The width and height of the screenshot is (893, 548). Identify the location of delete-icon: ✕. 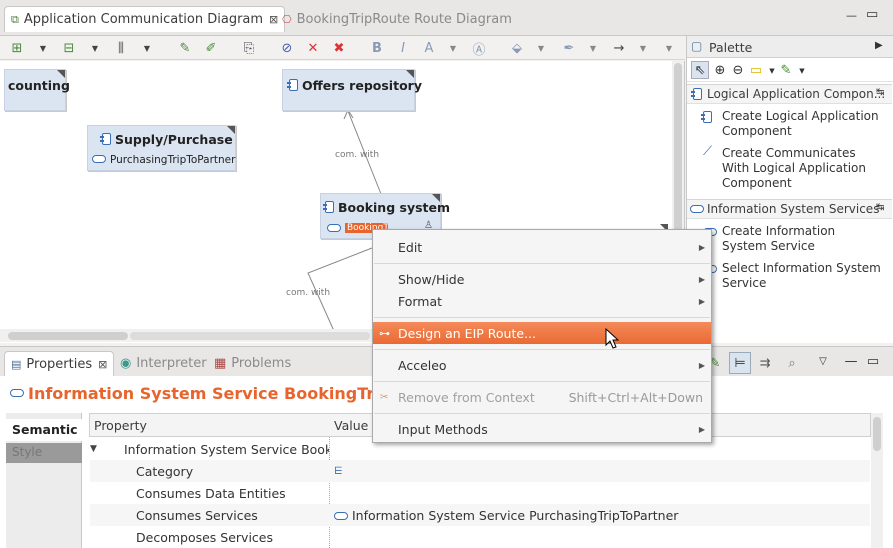
(313, 48).